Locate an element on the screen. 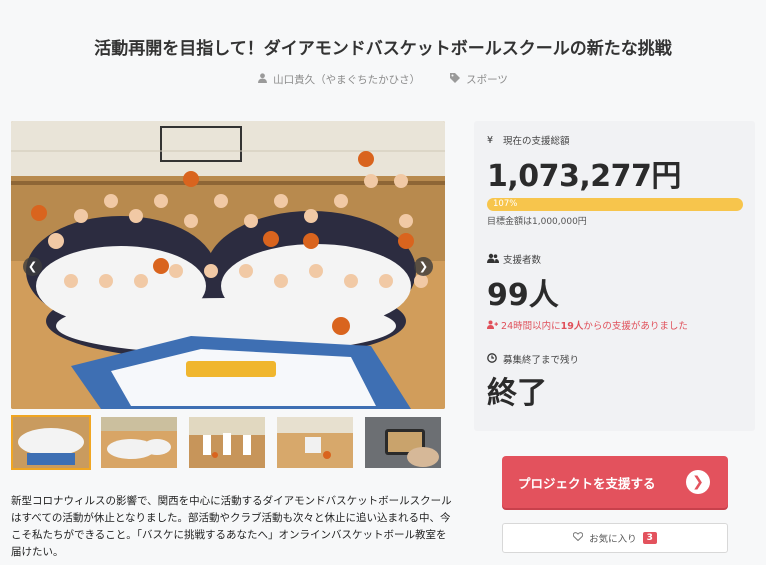 Image resolution: width=766 pixels, height=565 pixels. users-icon is located at coordinates (495, 259).